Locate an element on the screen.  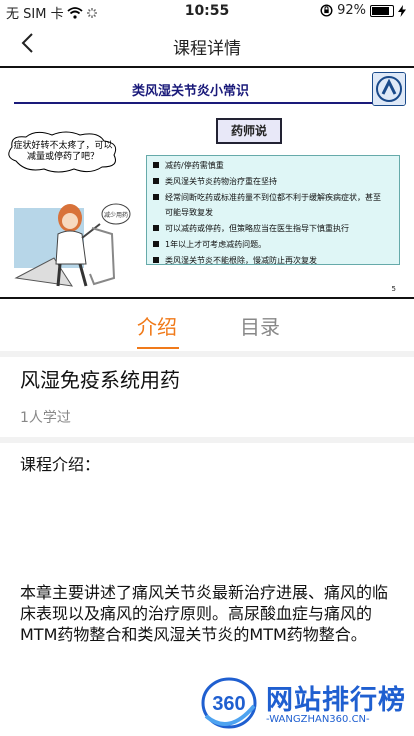
slide-page-number: 5 is located at coordinates (393, 289).